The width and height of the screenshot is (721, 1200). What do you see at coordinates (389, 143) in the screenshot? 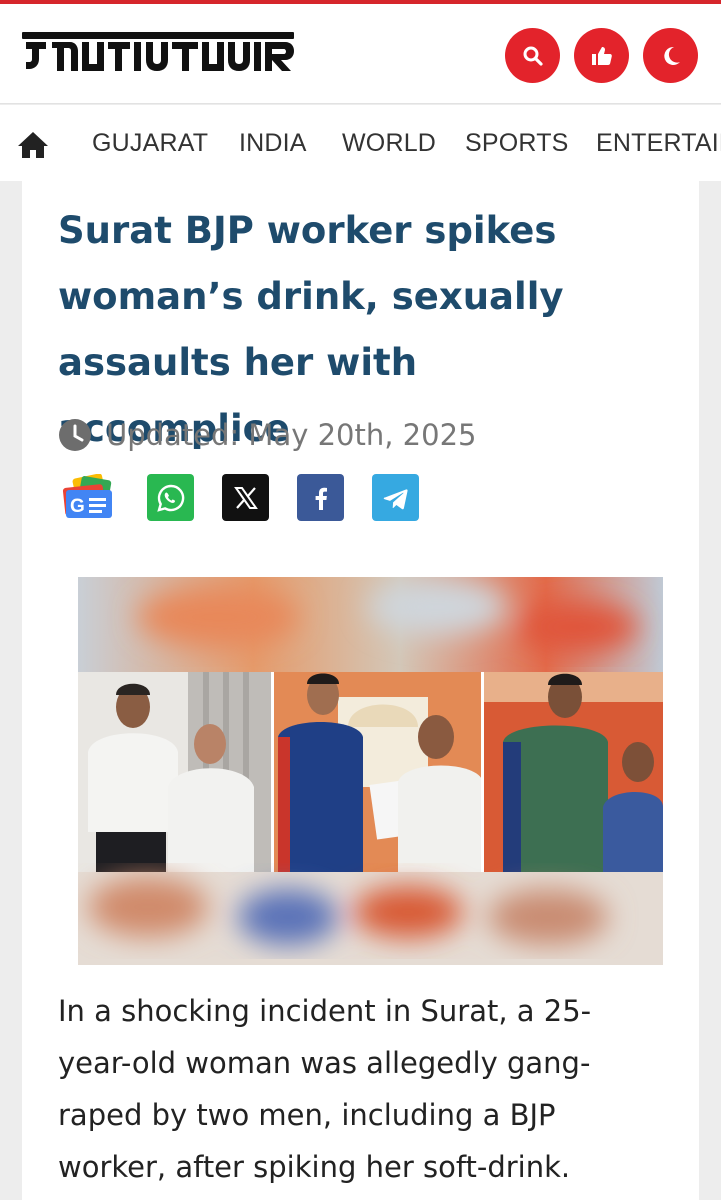
I see `nav-item-world: WORLD` at bounding box center [389, 143].